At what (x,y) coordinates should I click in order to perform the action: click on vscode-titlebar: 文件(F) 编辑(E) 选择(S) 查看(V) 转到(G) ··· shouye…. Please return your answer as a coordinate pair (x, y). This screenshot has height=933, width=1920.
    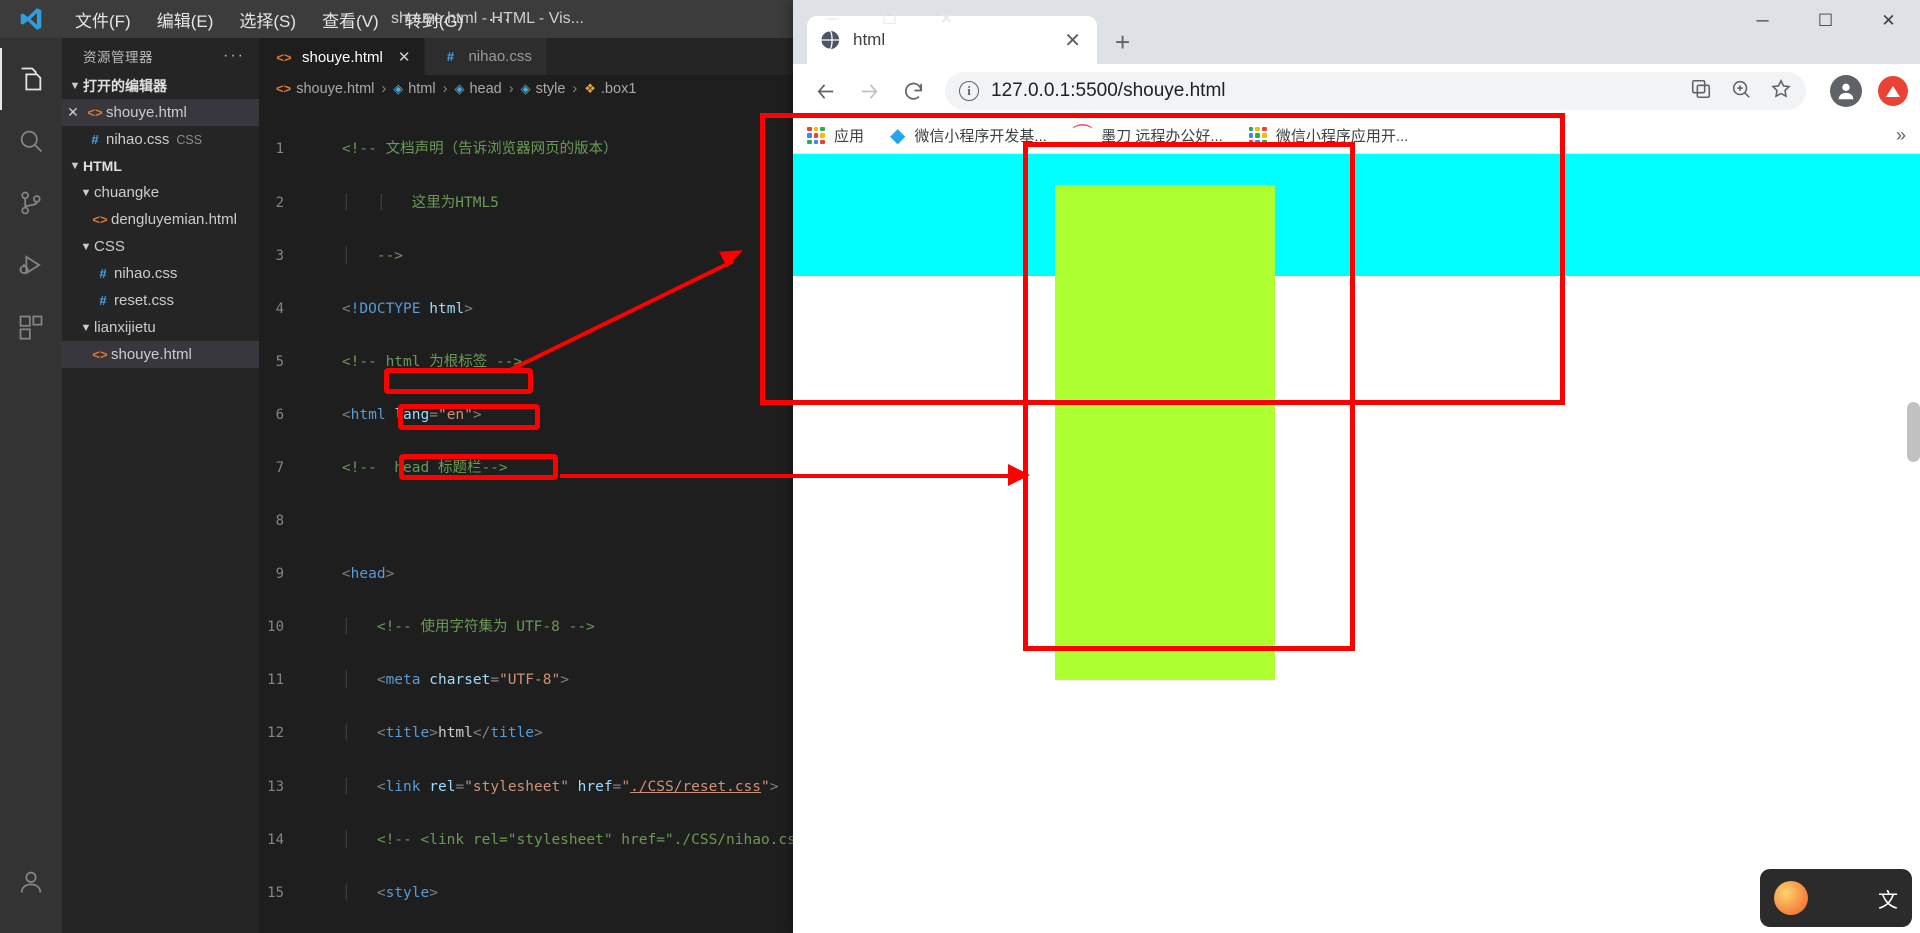
    Looking at the image, I should click on (487, 19).